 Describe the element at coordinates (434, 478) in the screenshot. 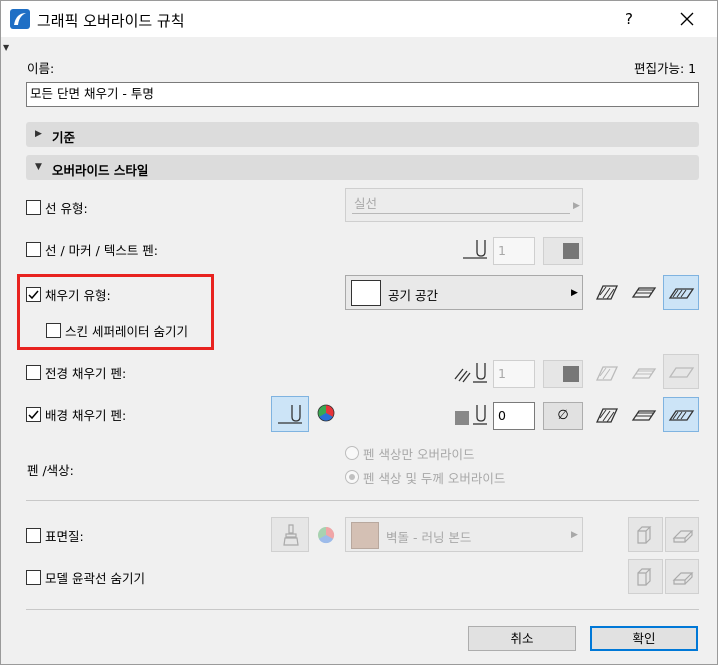

I see `pen-color-and-weight-label: 펜 색상 및 두께 오버라이드` at that location.